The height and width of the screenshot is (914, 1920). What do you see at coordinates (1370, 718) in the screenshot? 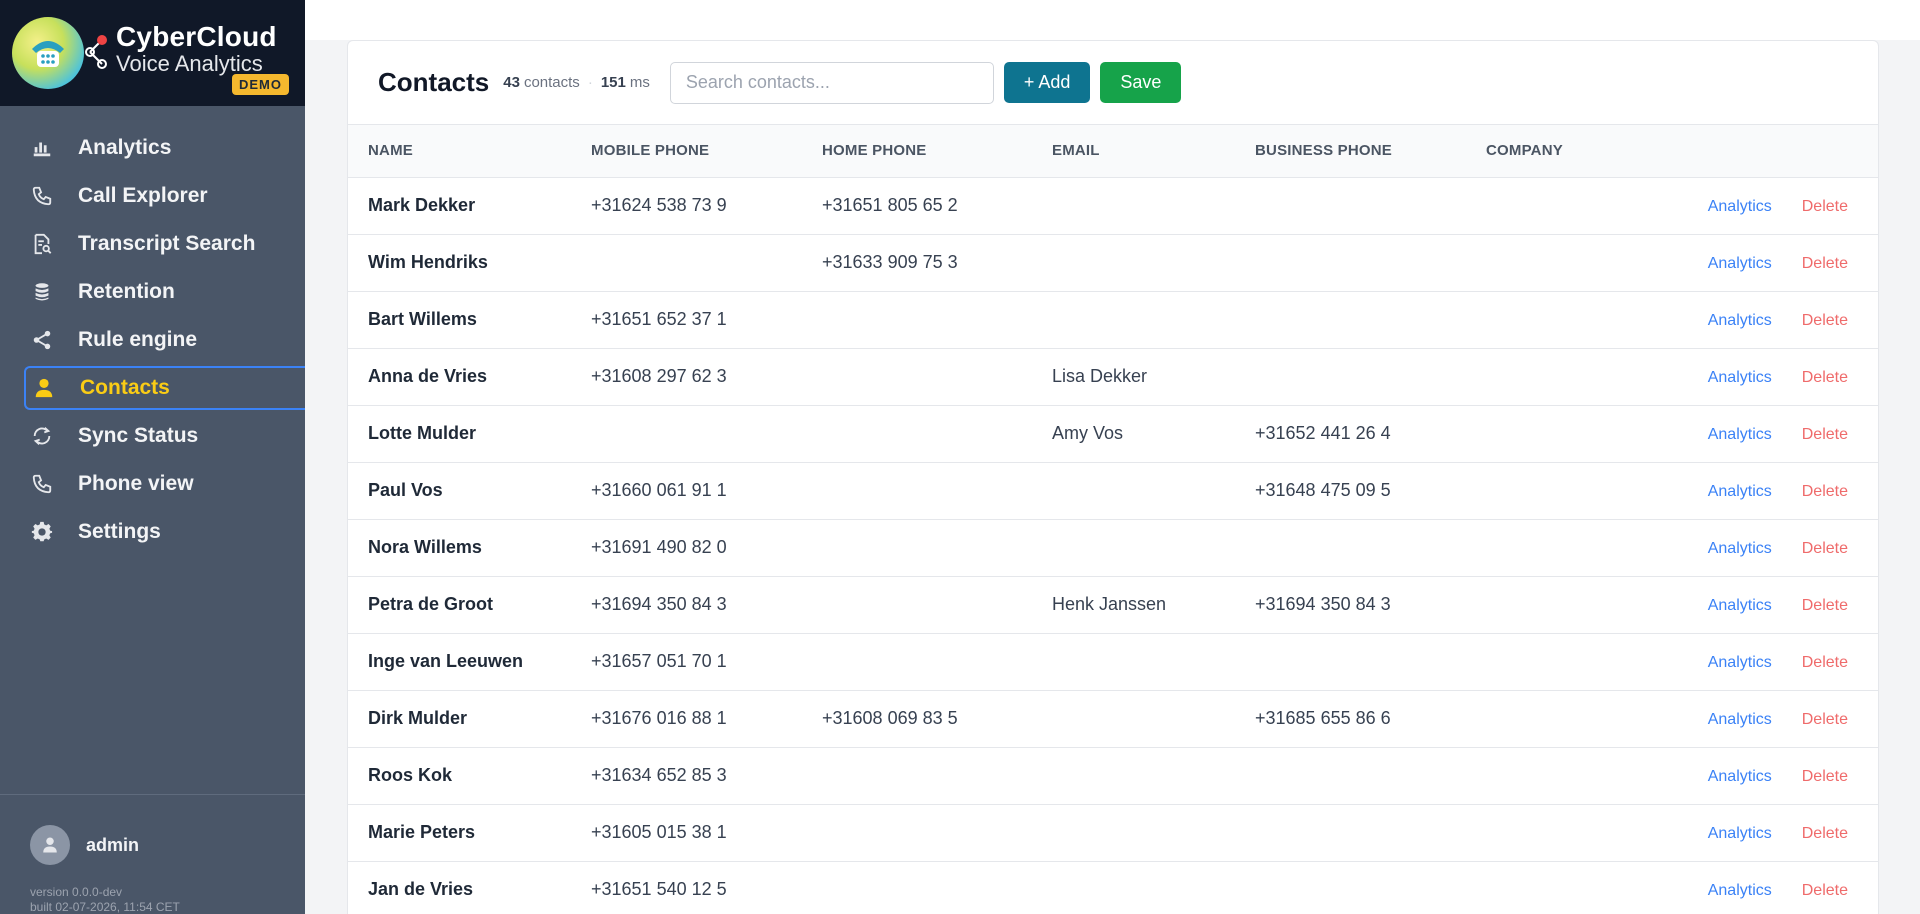
I see `cell-business-phone: +31685 655 86 6` at bounding box center [1370, 718].